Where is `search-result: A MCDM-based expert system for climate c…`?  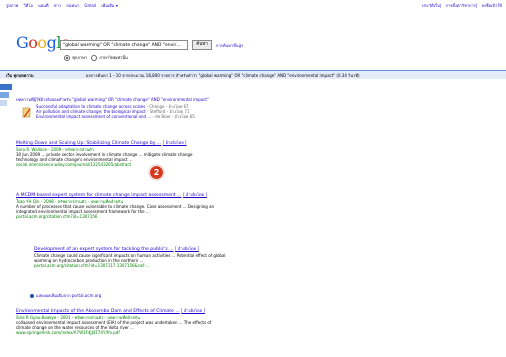 search-result: A MCDM-based expert system for climate c… is located at coordinates (251, 205).